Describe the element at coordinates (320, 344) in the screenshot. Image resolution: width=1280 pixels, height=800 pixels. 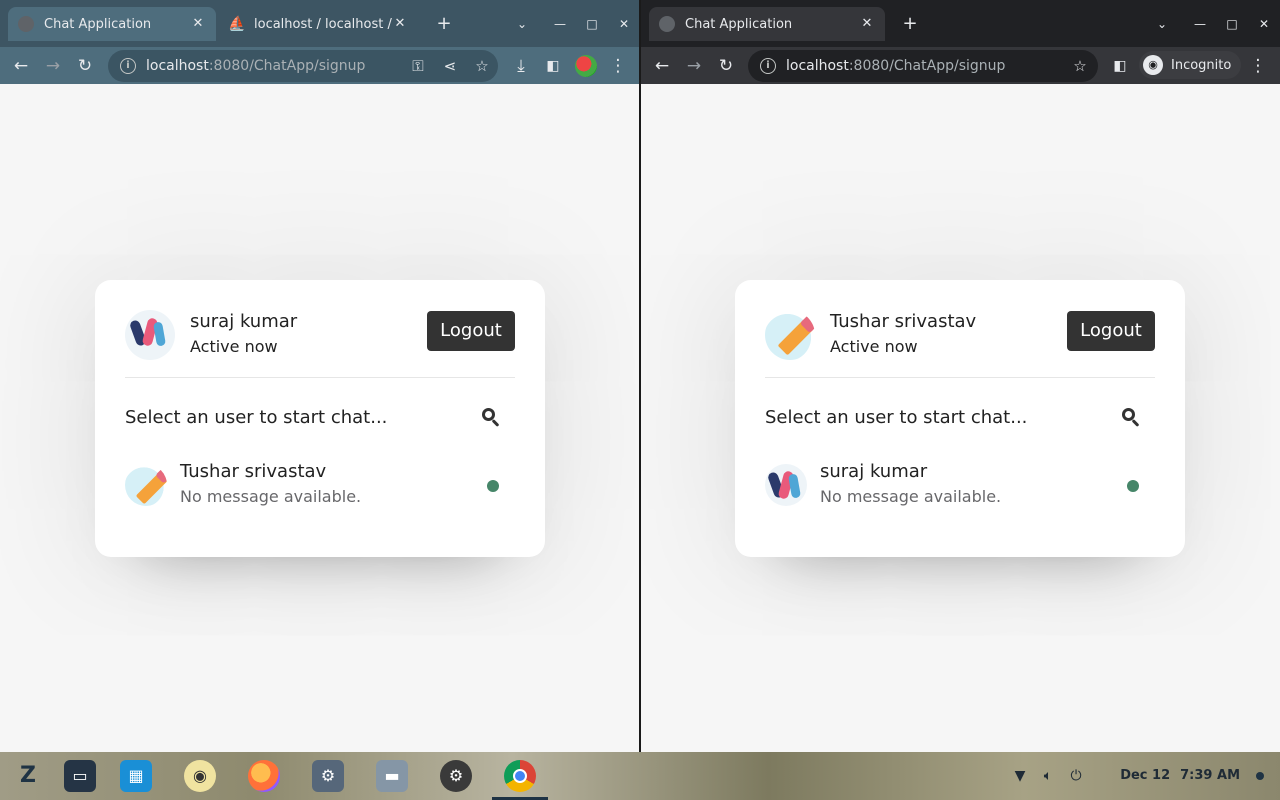
I see `card-header: suraj kumar Active now Logout` at that location.